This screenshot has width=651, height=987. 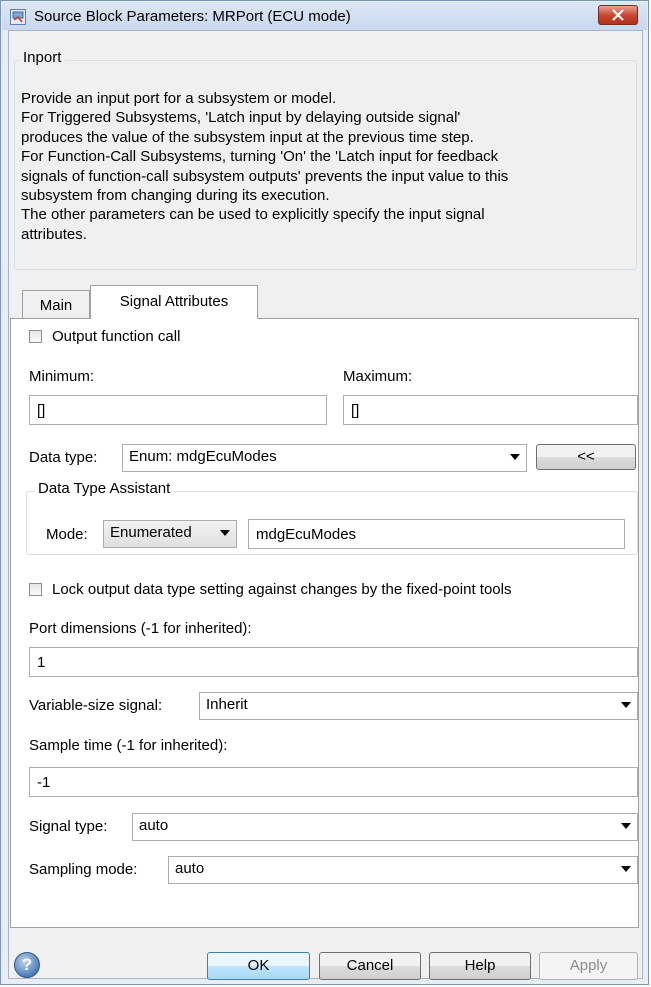 I want to click on signal-type-combo: auto, so click(x=385, y=827).